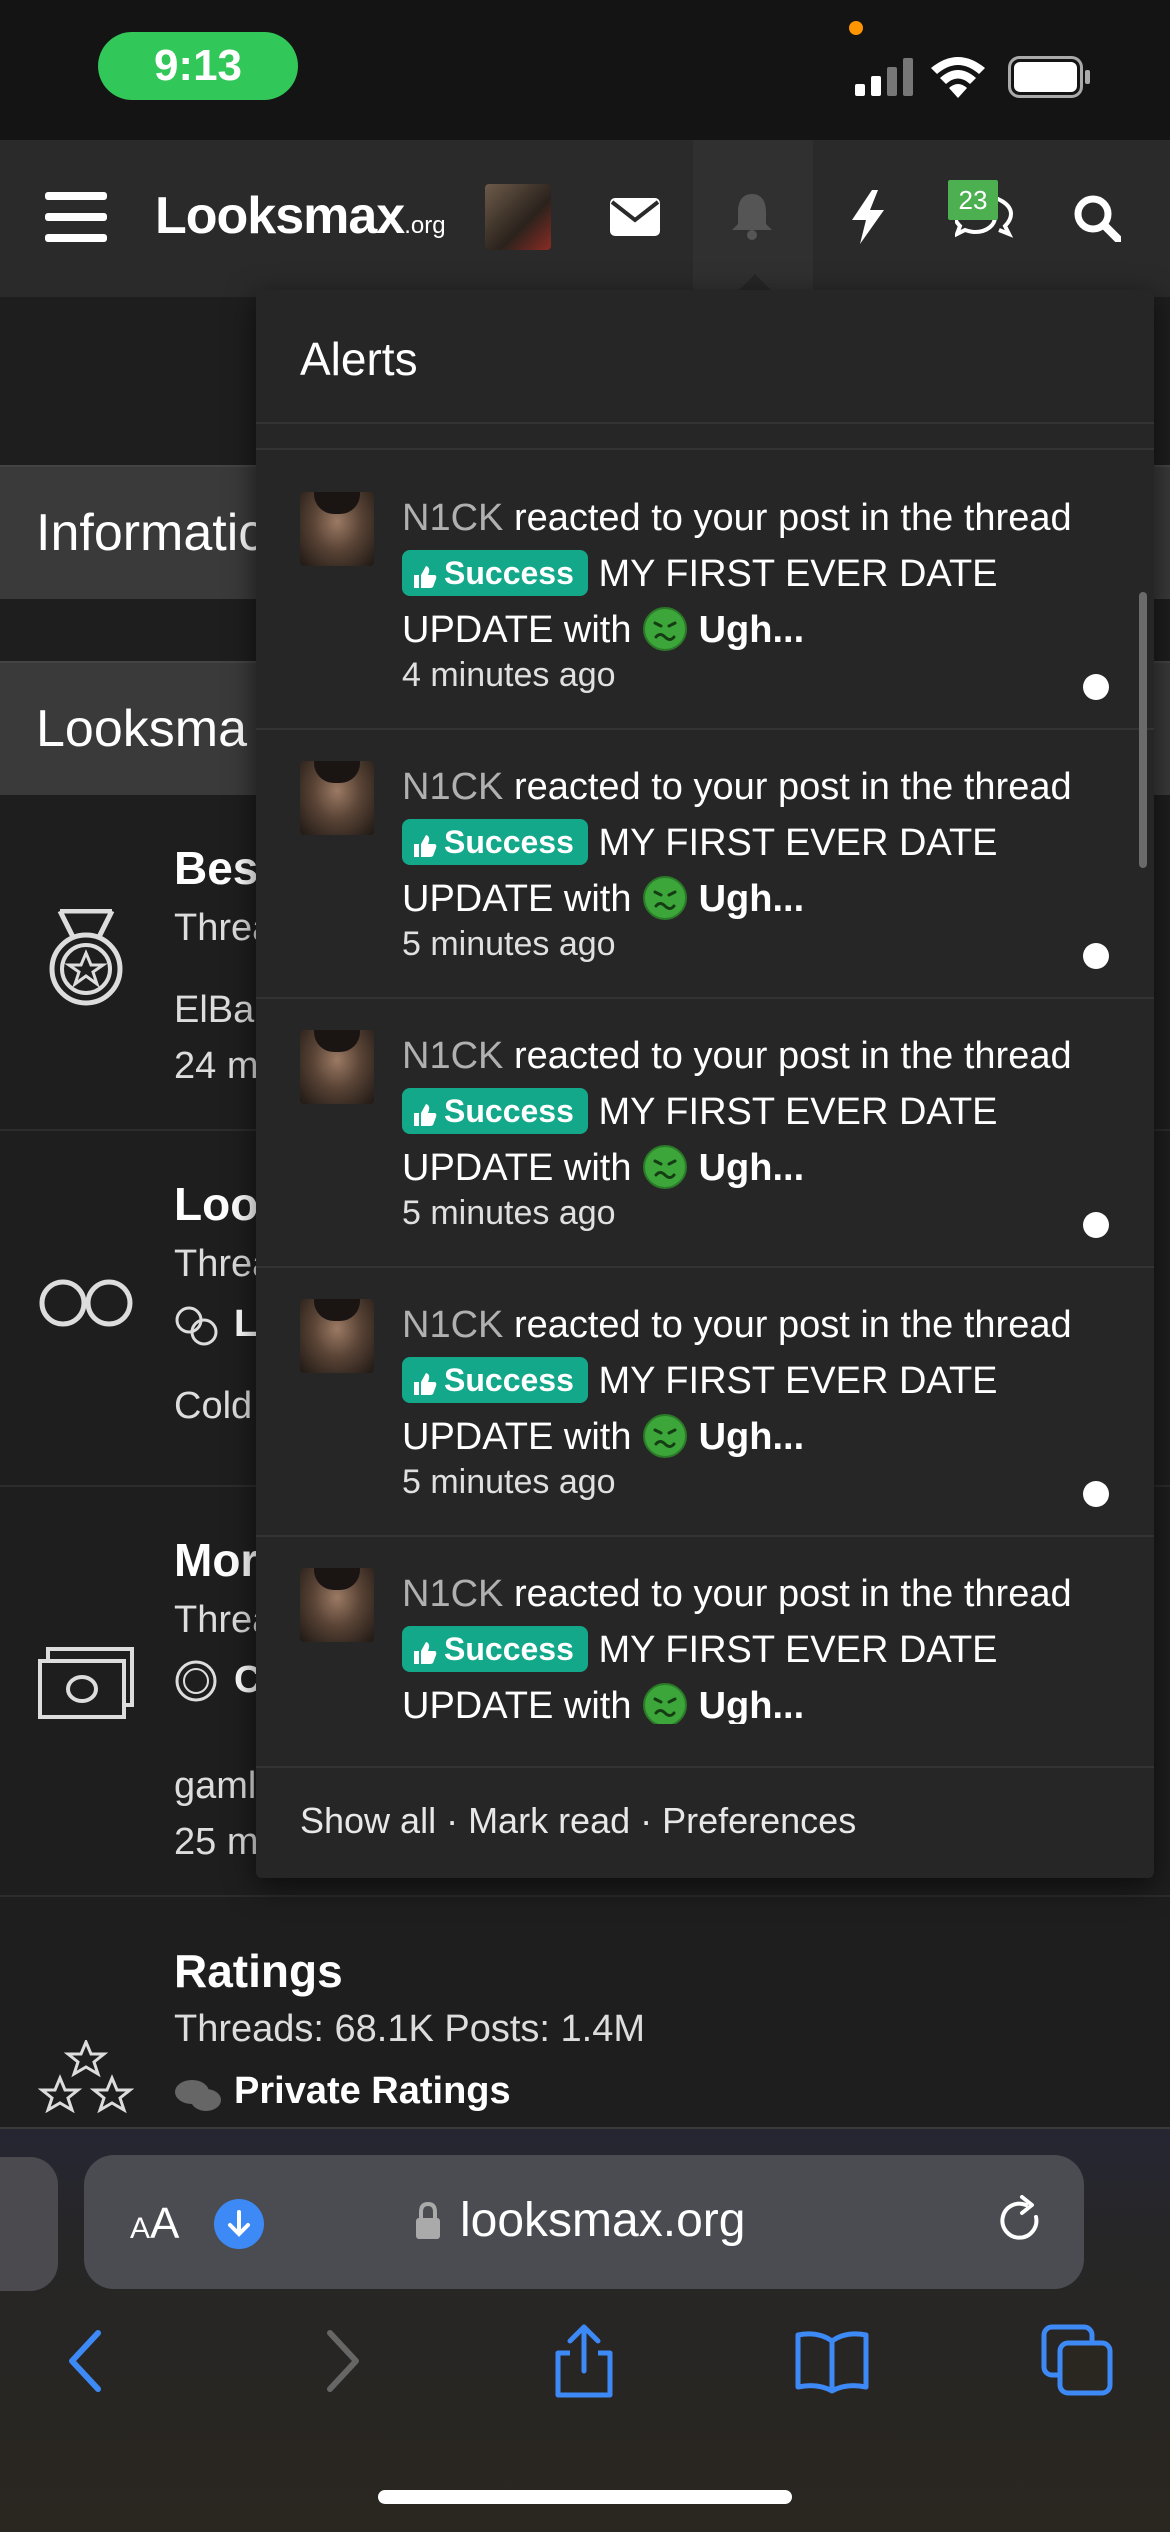  I want to click on user-avatar, so click(518, 217).